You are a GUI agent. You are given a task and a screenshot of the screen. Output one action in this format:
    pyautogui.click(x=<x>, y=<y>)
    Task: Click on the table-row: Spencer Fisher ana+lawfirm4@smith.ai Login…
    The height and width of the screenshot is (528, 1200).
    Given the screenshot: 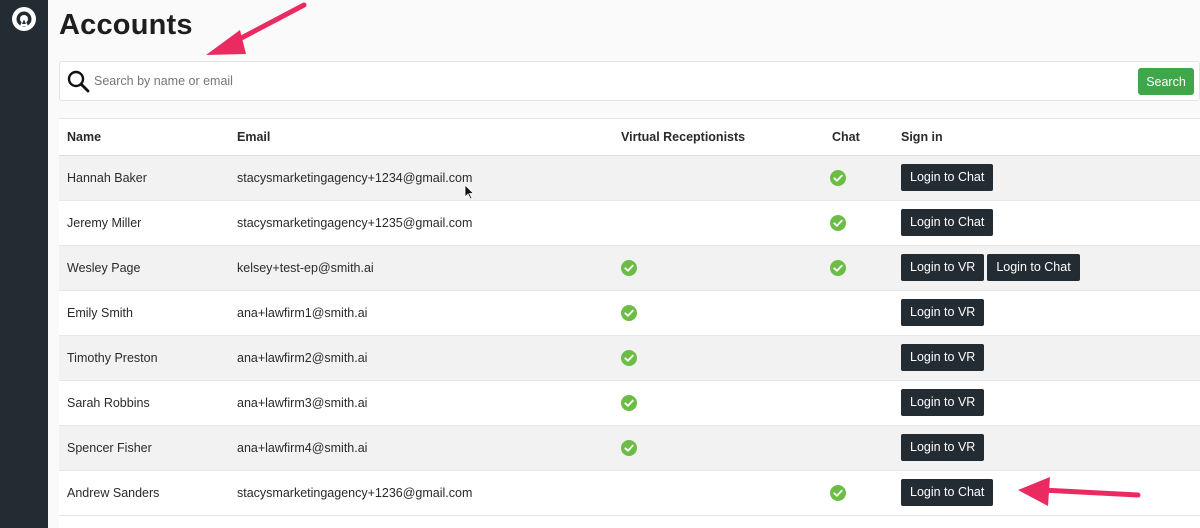 What is the action you would take?
    pyautogui.click(x=629, y=448)
    